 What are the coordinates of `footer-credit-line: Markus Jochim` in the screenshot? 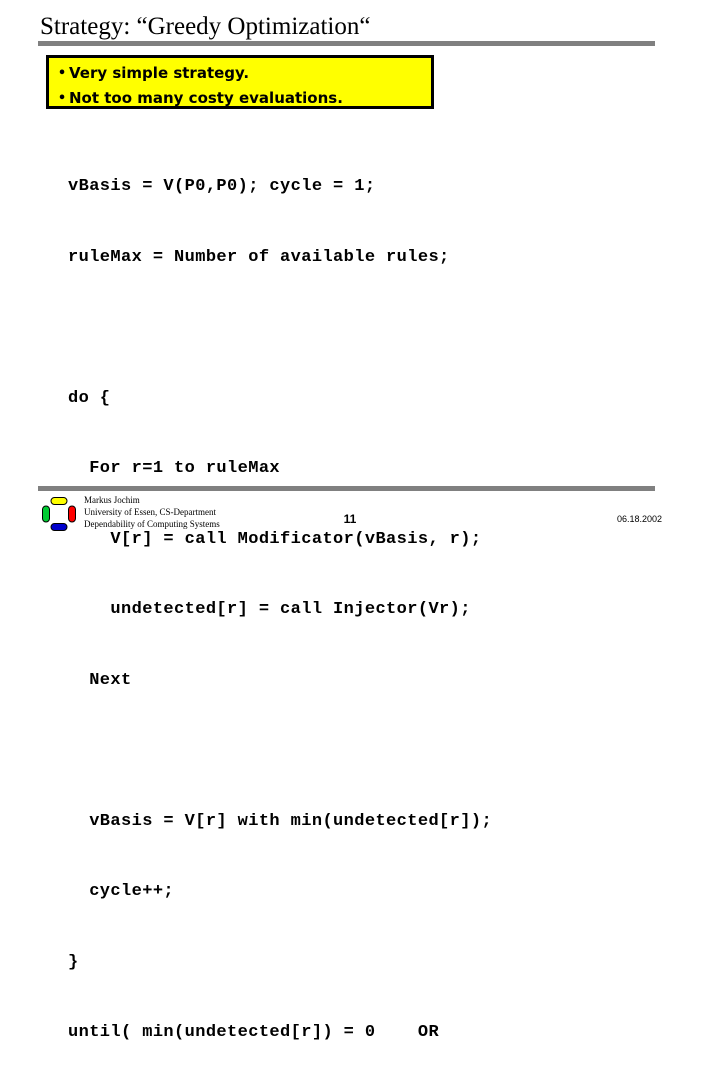 It's located at (112, 500).